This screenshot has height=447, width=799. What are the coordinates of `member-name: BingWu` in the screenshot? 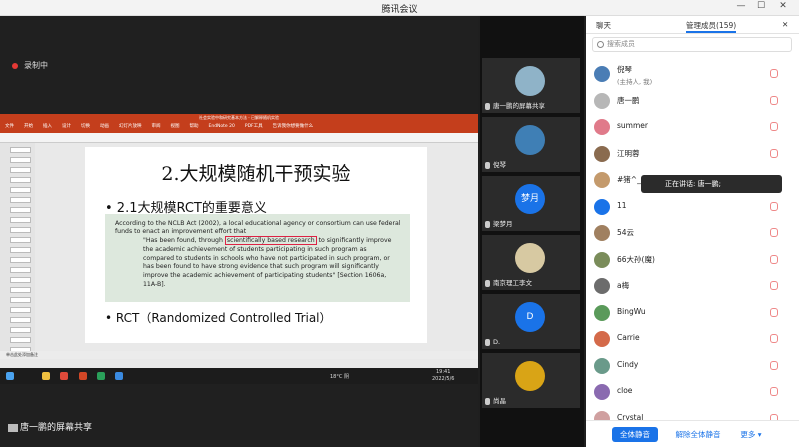 It's located at (631, 311).